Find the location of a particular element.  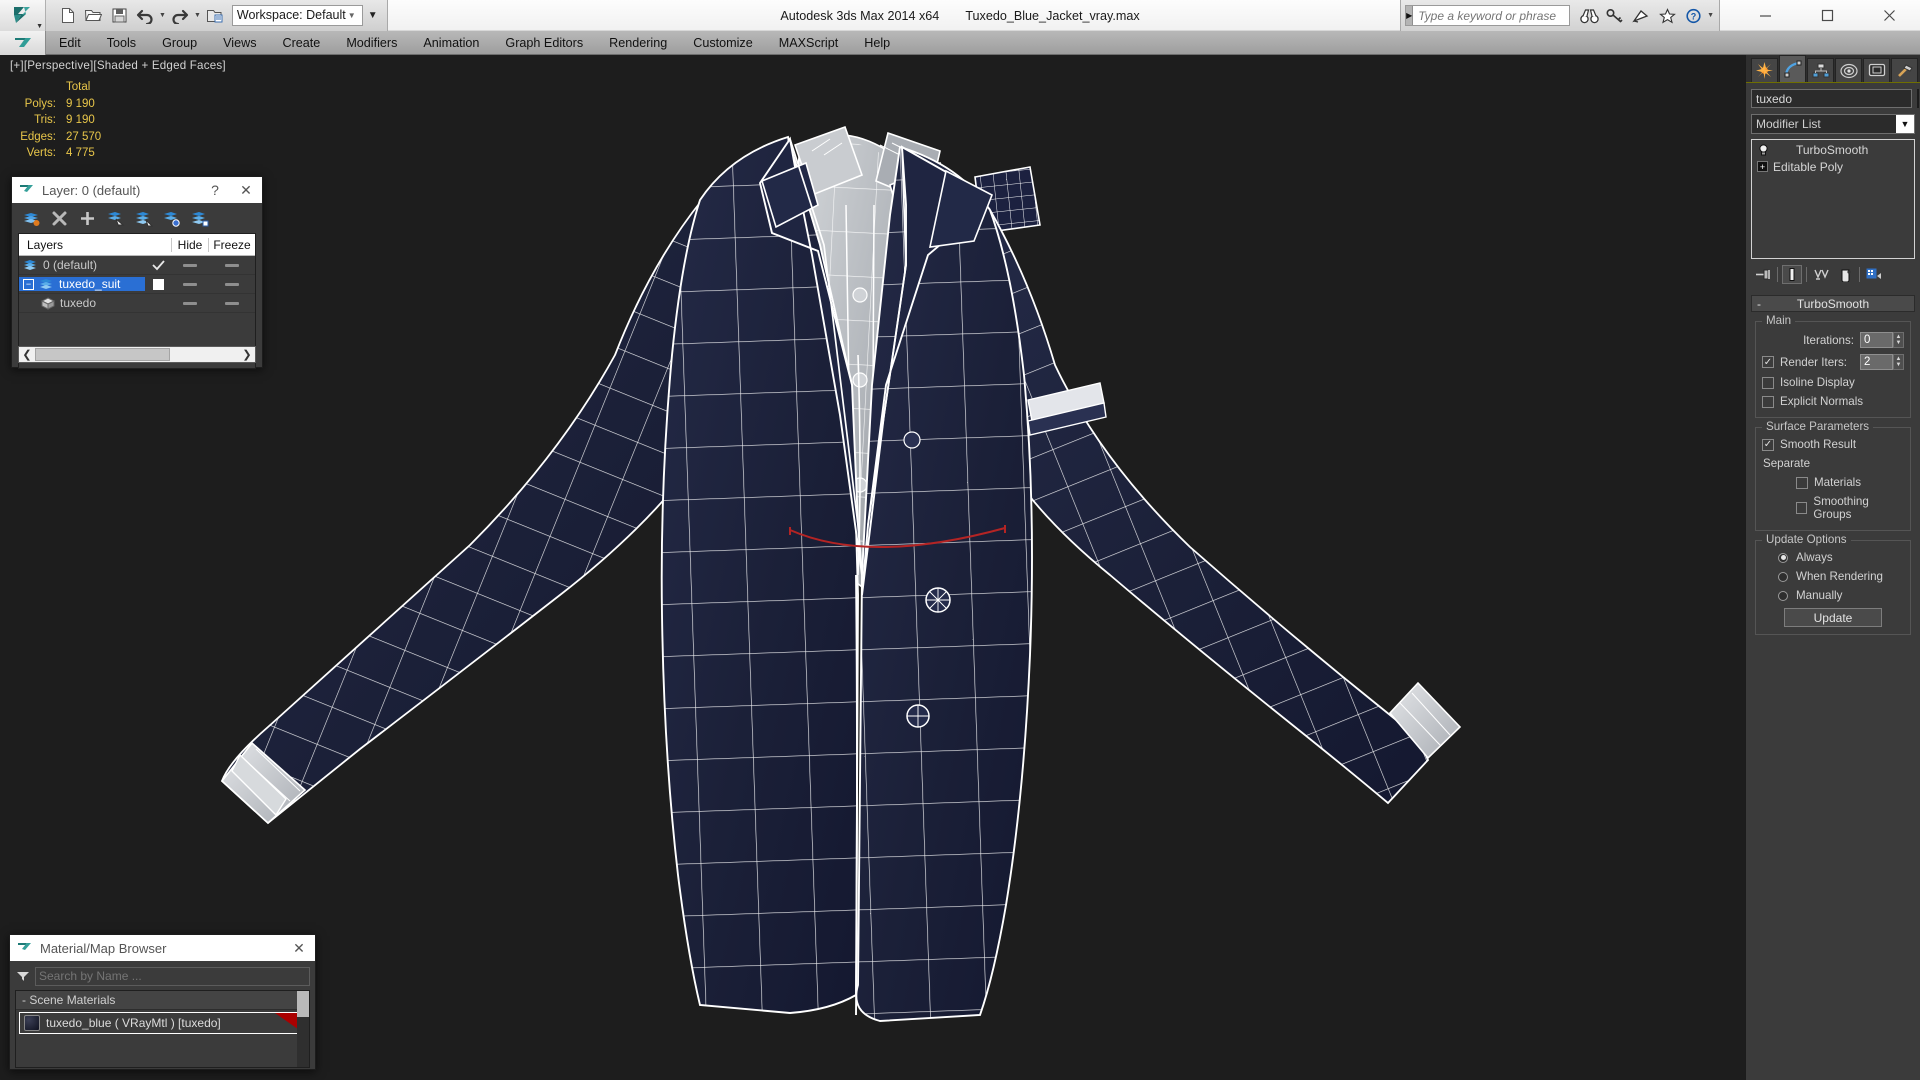

search-input is located at coordinates (1494, 15).